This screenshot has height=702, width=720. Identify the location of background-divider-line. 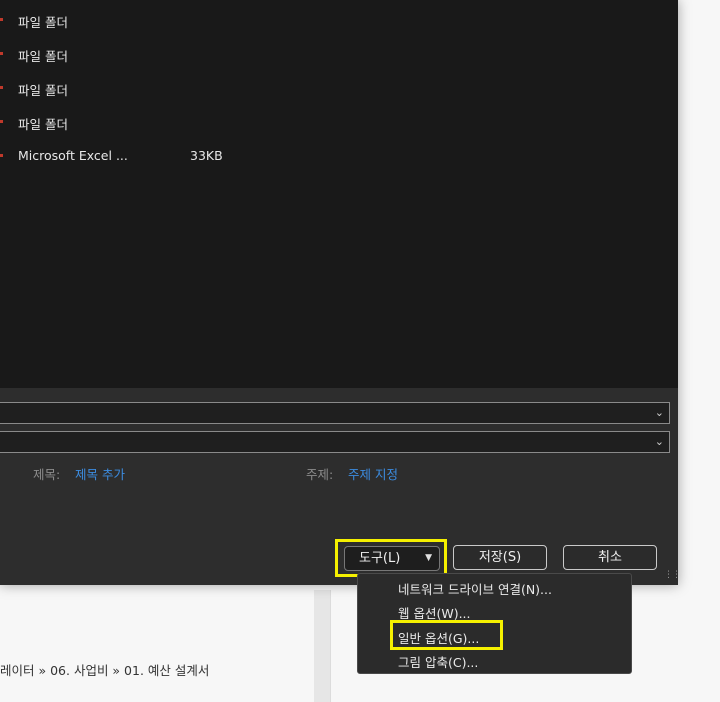
(330, 646).